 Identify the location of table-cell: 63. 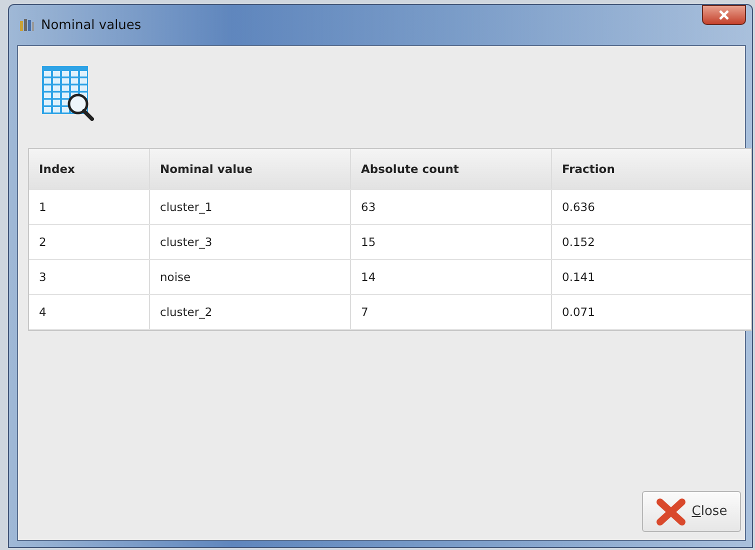
(451, 207).